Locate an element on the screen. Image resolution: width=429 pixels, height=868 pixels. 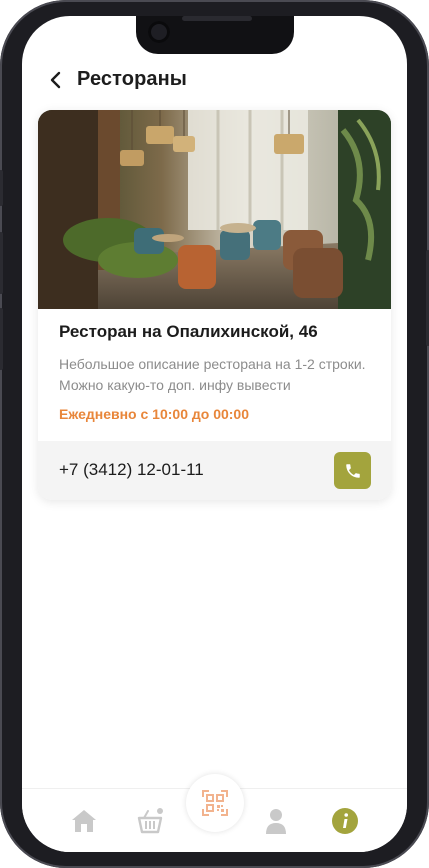
volume-up-button is located at coordinates (1, 263).